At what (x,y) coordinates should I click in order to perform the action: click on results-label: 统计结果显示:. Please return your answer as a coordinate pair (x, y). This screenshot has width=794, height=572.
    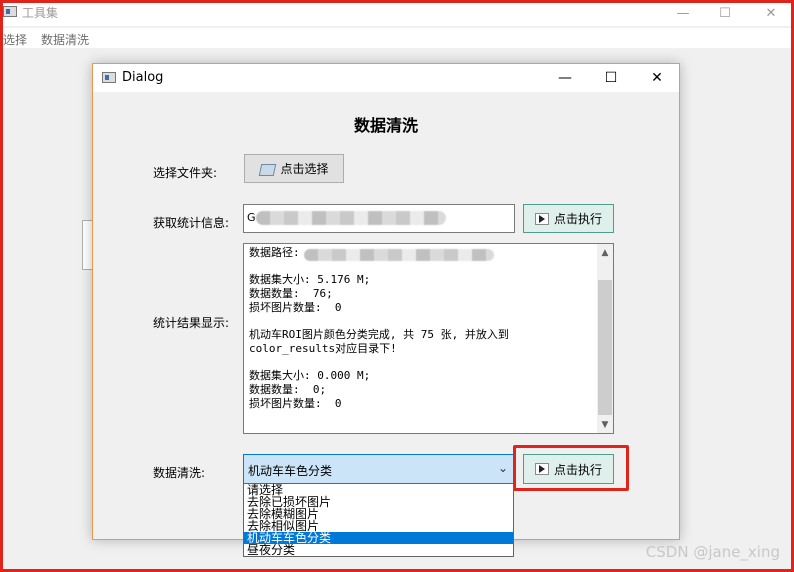
    Looking at the image, I should click on (191, 323).